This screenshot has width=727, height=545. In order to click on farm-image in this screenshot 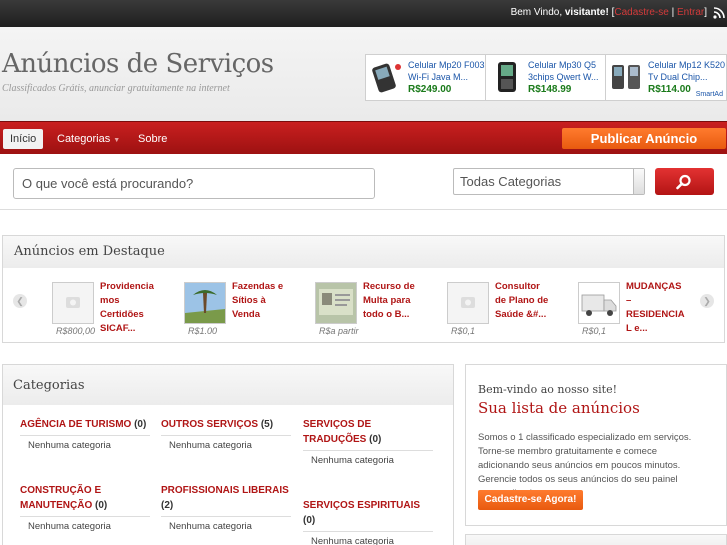, I will do `click(205, 303)`.